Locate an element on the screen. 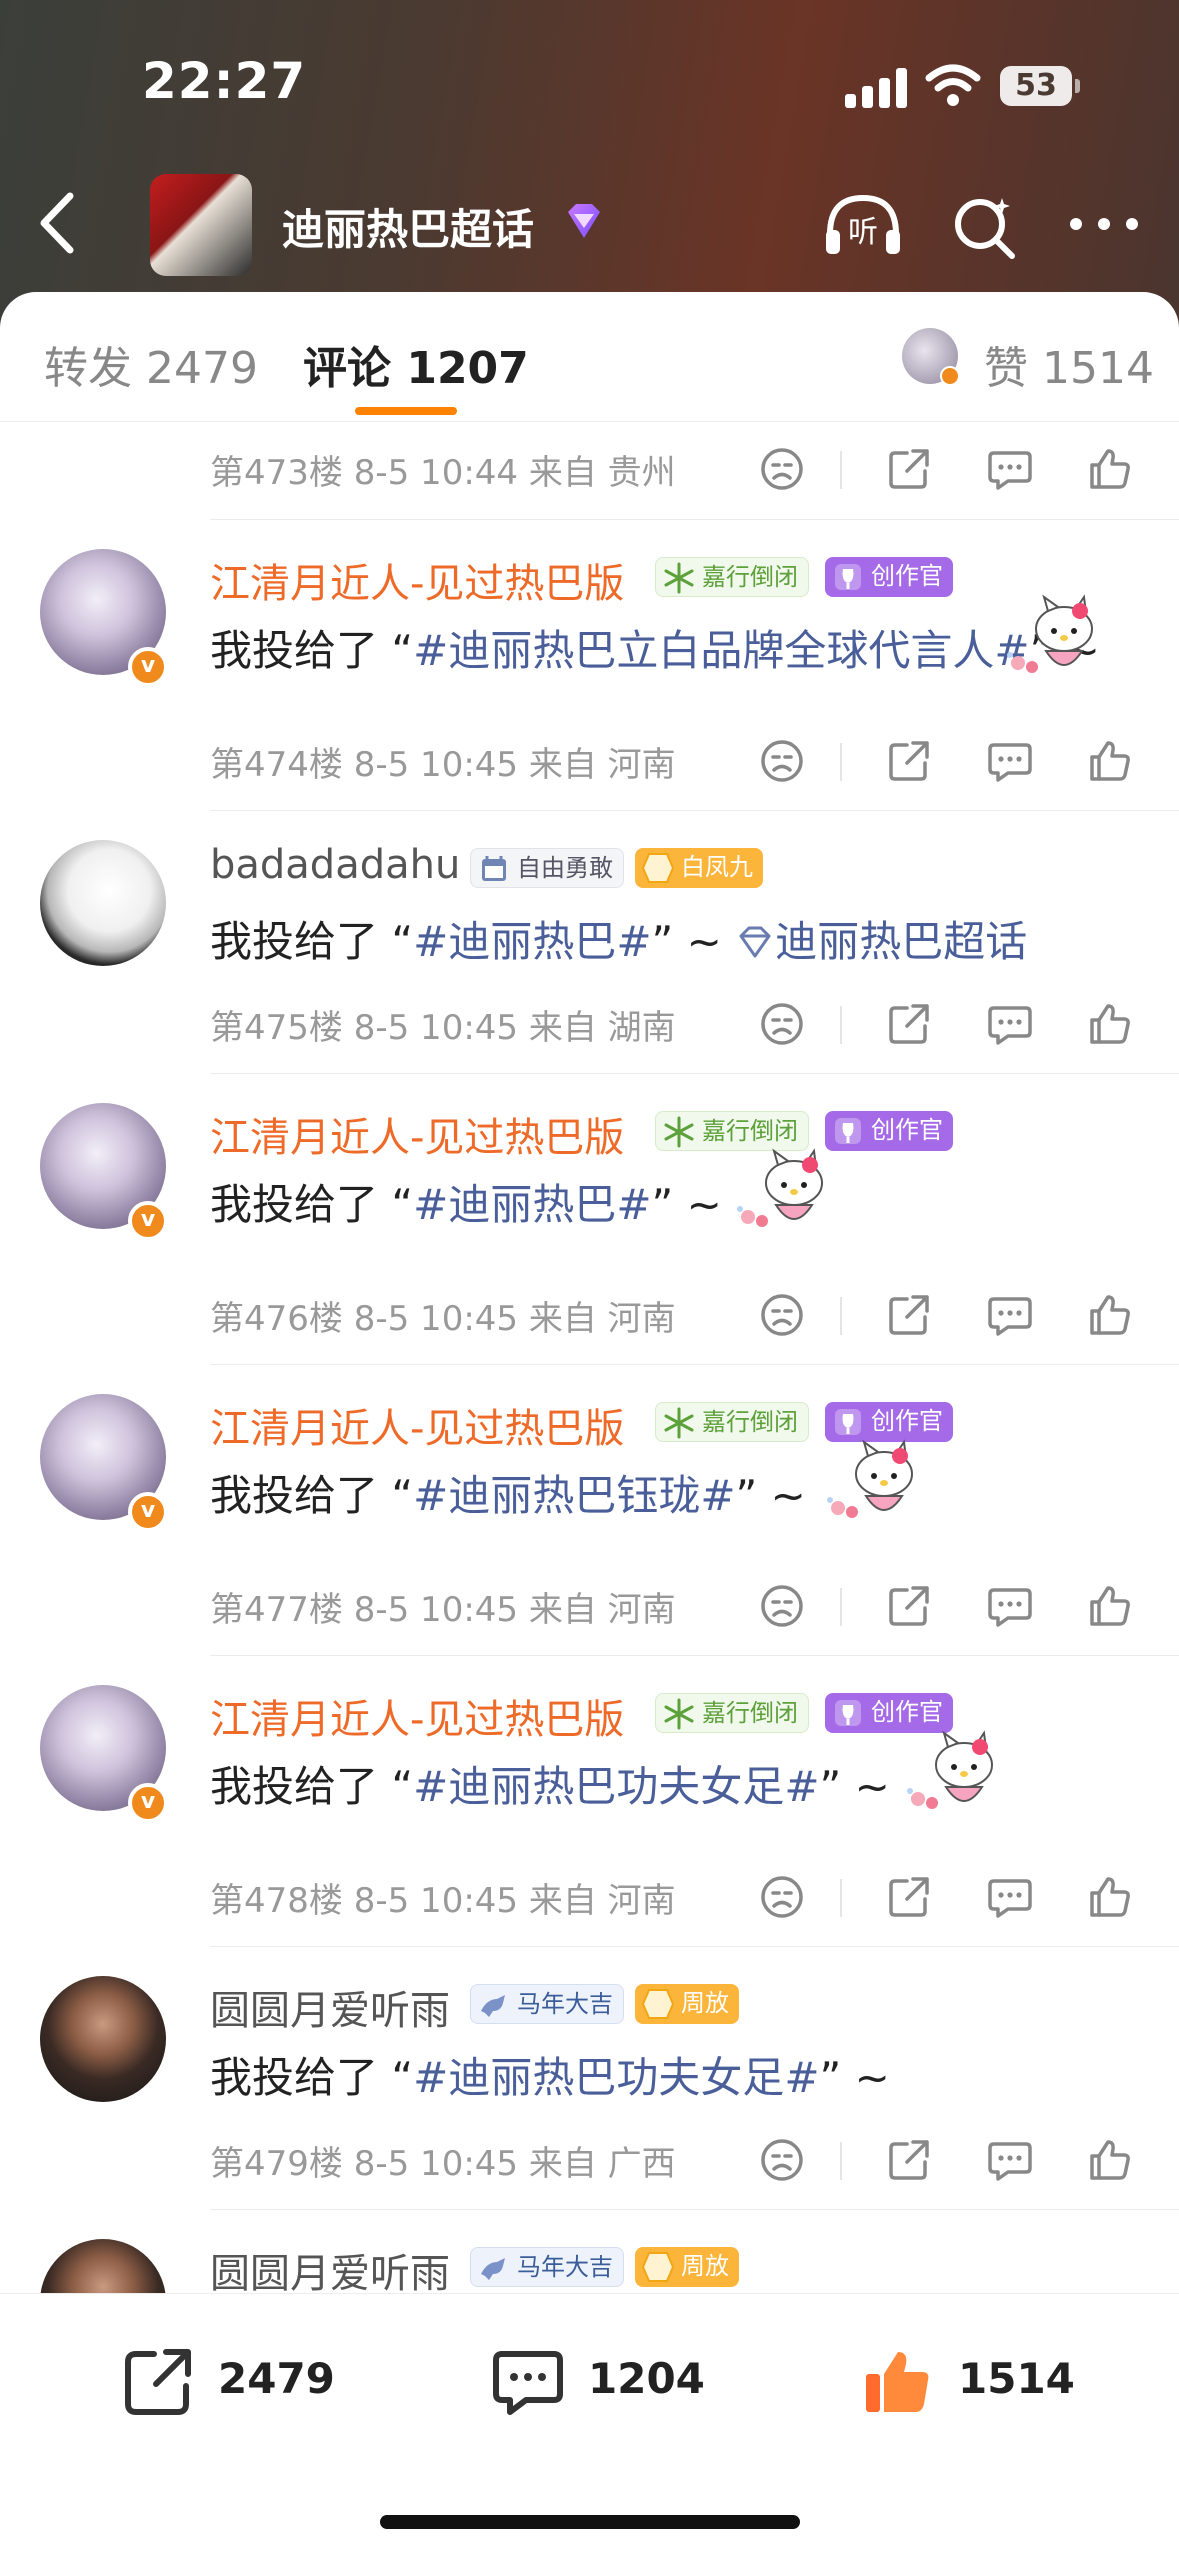 This screenshot has width=1179, height=2556. snowflake-icon is located at coordinates (679, 1714).